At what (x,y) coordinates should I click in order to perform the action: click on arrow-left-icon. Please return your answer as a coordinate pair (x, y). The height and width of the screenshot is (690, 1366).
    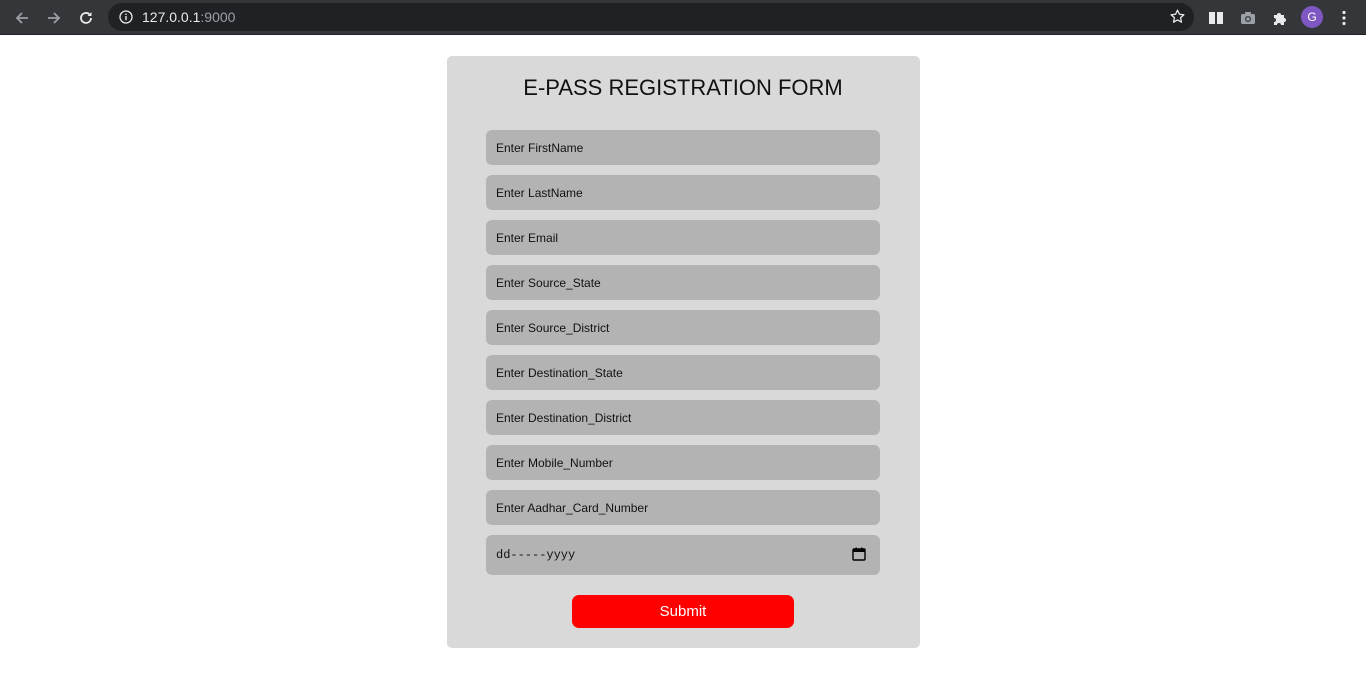
    Looking at the image, I should click on (21, 18).